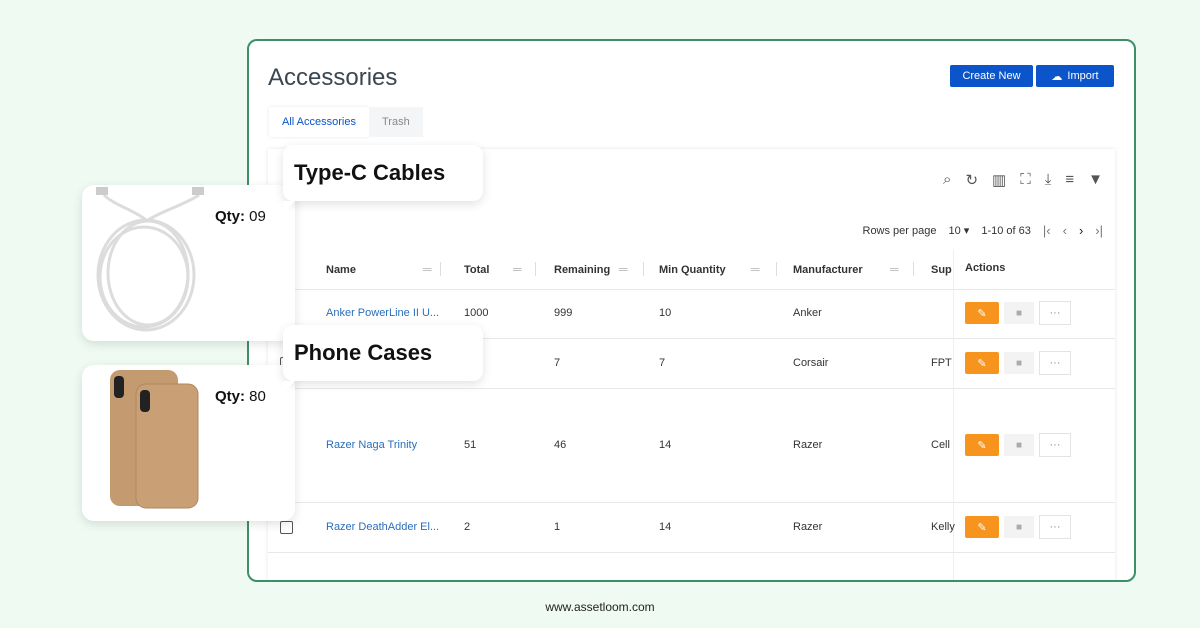  I want to click on tab-all-accessories: All Accessories, so click(319, 122).